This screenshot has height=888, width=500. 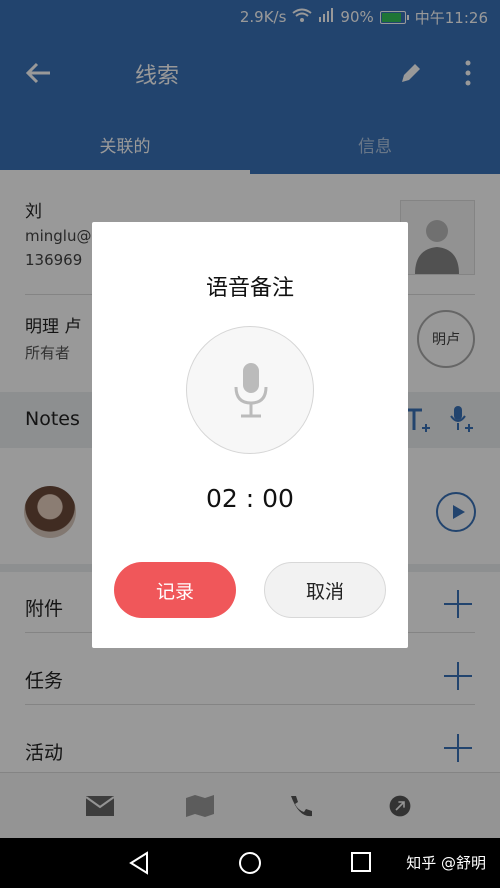 What do you see at coordinates (250, 498) in the screenshot?
I see `recording-timer: 02 : 00` at bounding box center [250, 498].